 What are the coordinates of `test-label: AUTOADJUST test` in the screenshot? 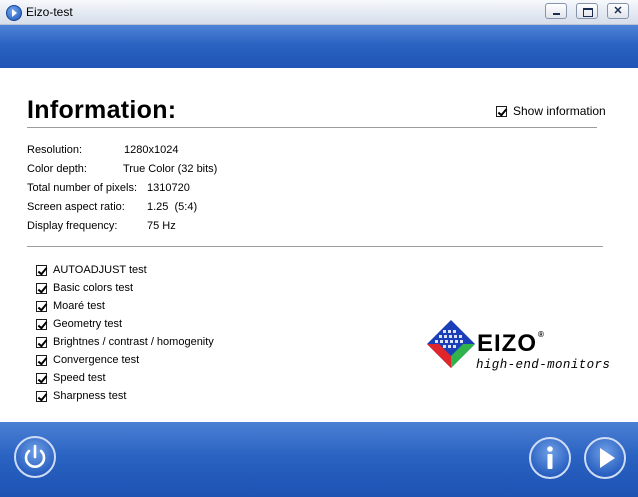 It's located at (100, 270).